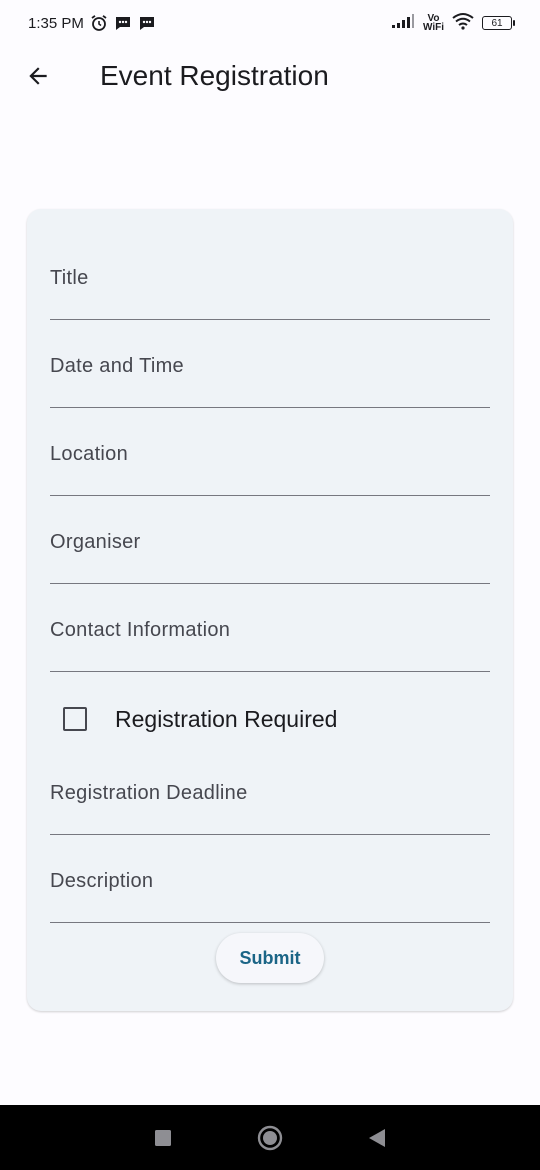 The width and height of the screenshot is (540, 1170). Describe the element at coordinates (403, 23) in the screenshot. I see `signal-icon` at that location.